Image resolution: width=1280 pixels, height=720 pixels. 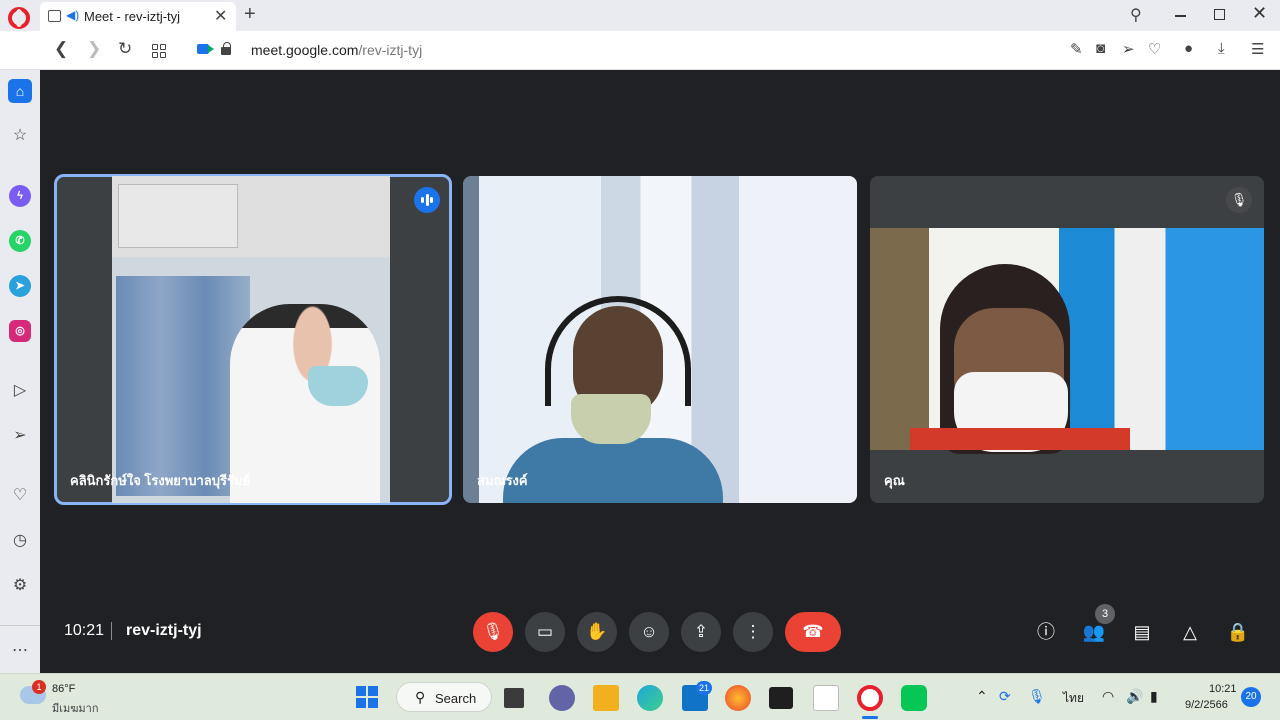 I want to click on back-icon: ❮, so click(x=61, y=49).